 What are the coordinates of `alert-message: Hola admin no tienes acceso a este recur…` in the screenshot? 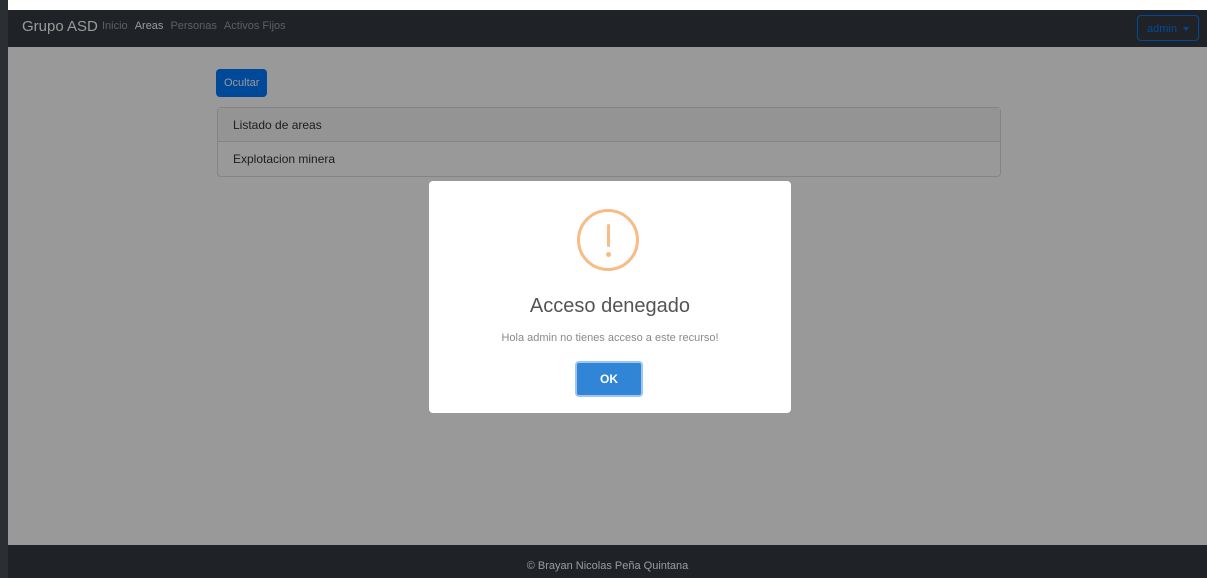 It's located at (610, 338).